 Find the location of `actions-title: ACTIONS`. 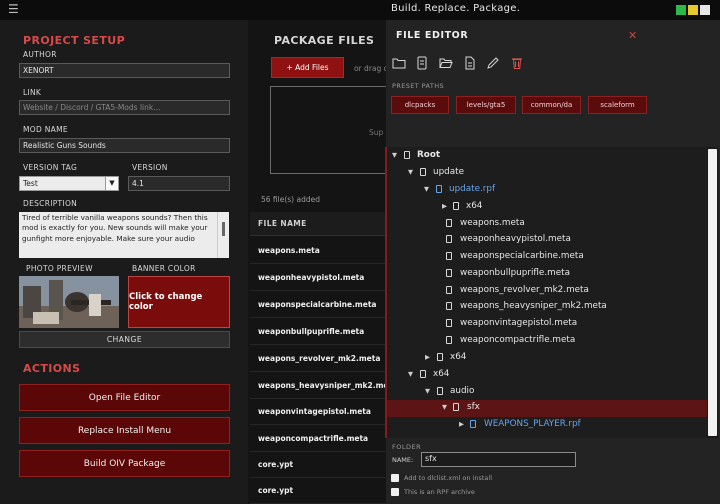

actions-title: ACTIONS is located at coordinates (52, 368).